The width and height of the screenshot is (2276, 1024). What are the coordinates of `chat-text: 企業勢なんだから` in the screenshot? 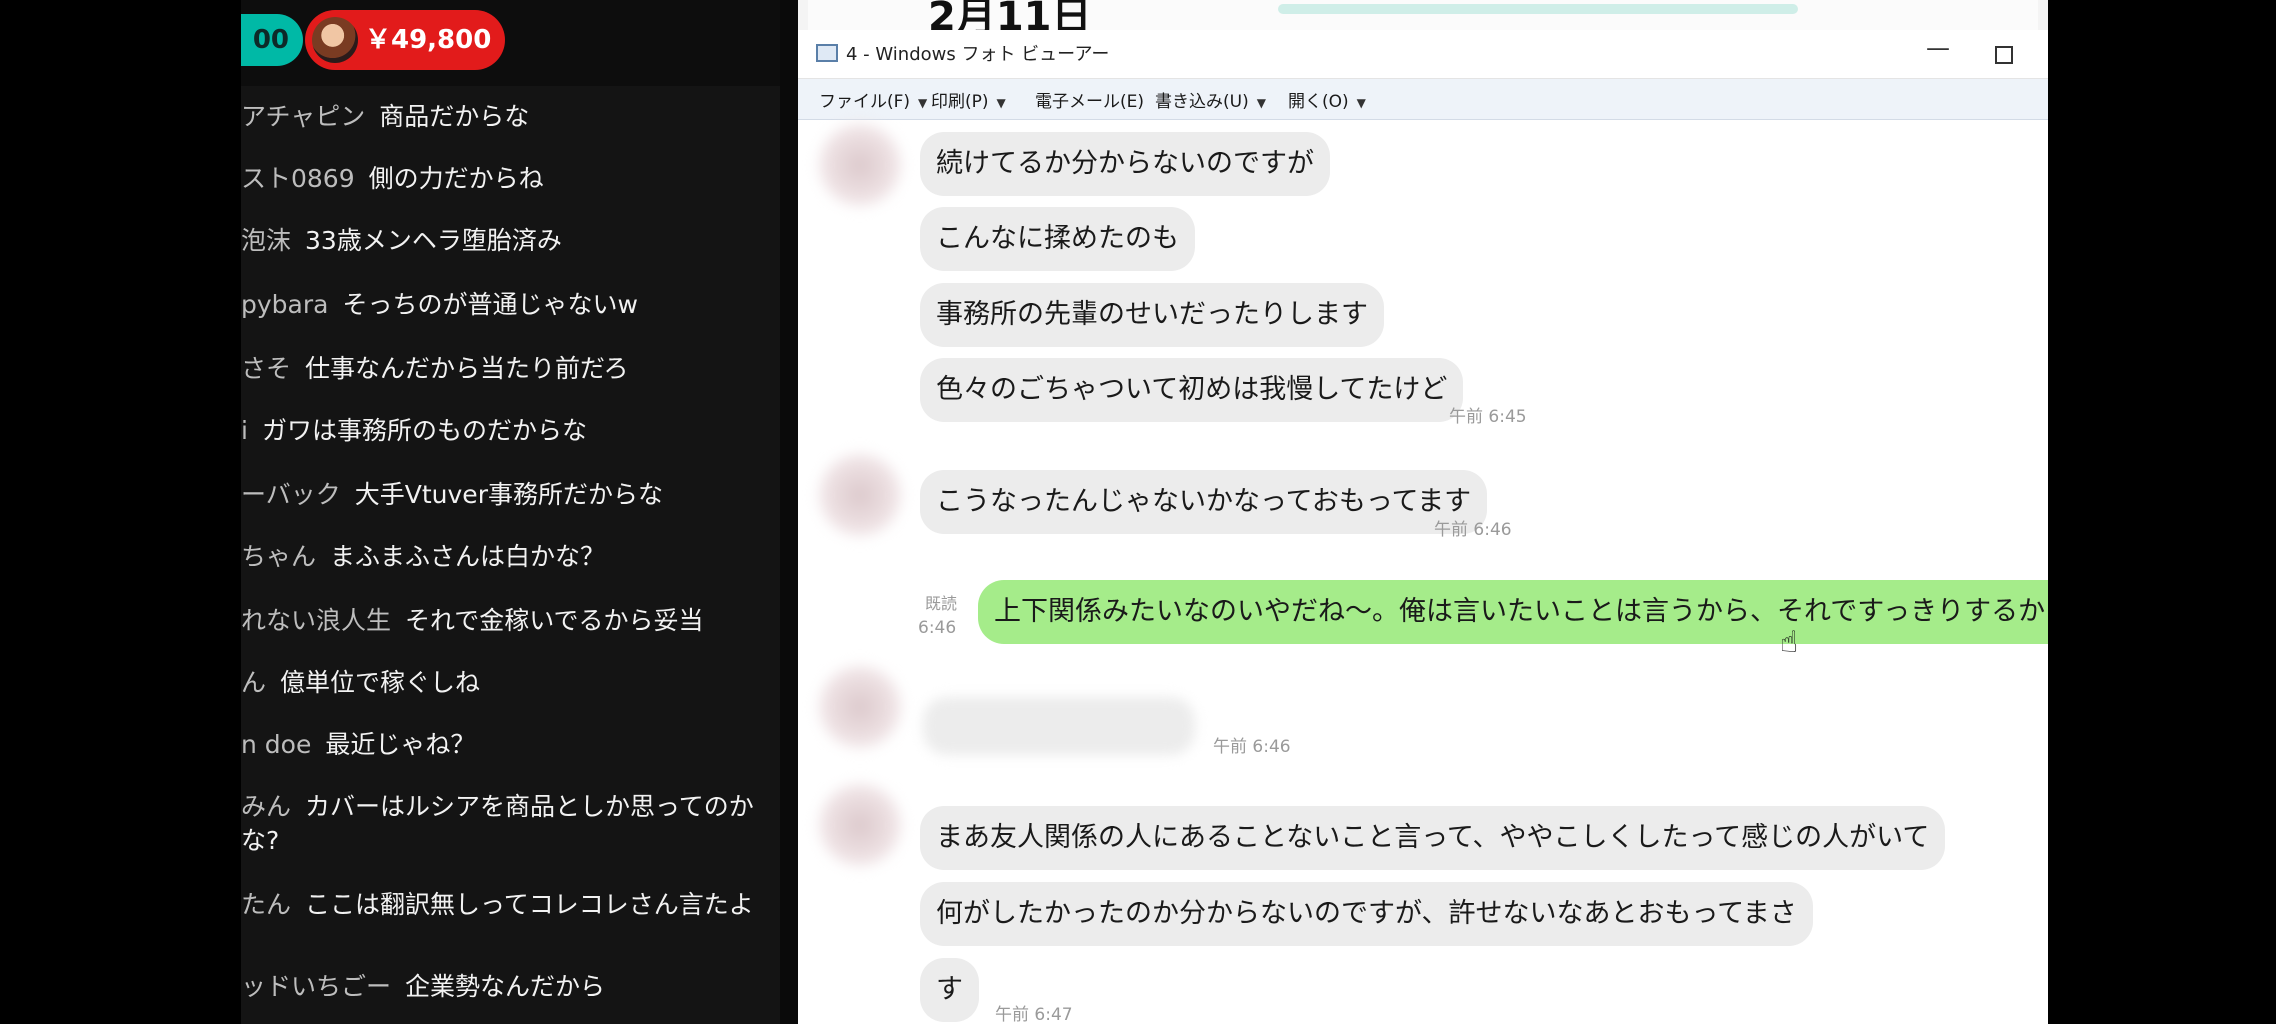 It's located at (505, 986).